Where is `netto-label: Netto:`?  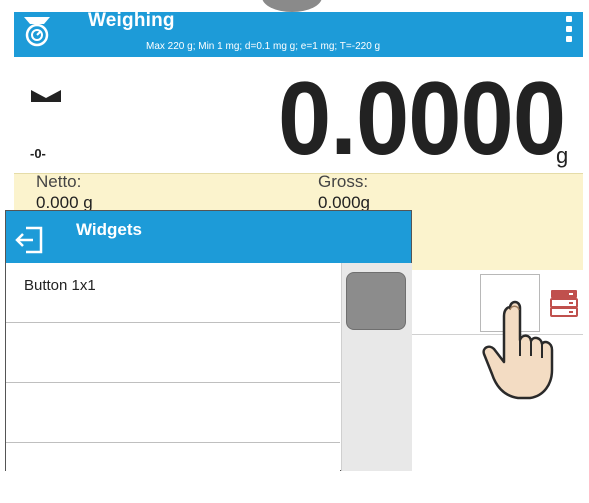
netto-label: Netto: is located at coordinates (59, 181).